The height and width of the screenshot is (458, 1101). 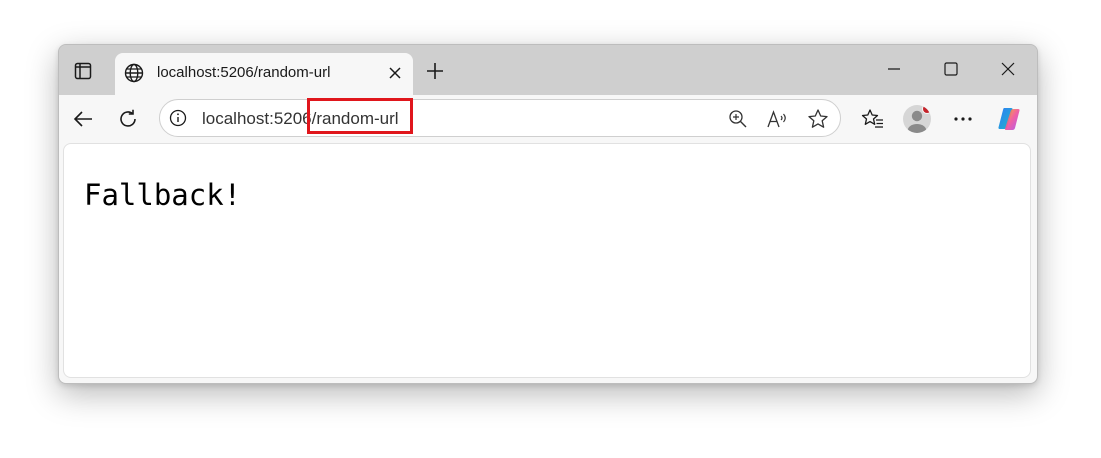 What do you see at coordinates (83, 71) in the screenshot?
I see `tab-actions-icon` at bounding box center [83, 71].